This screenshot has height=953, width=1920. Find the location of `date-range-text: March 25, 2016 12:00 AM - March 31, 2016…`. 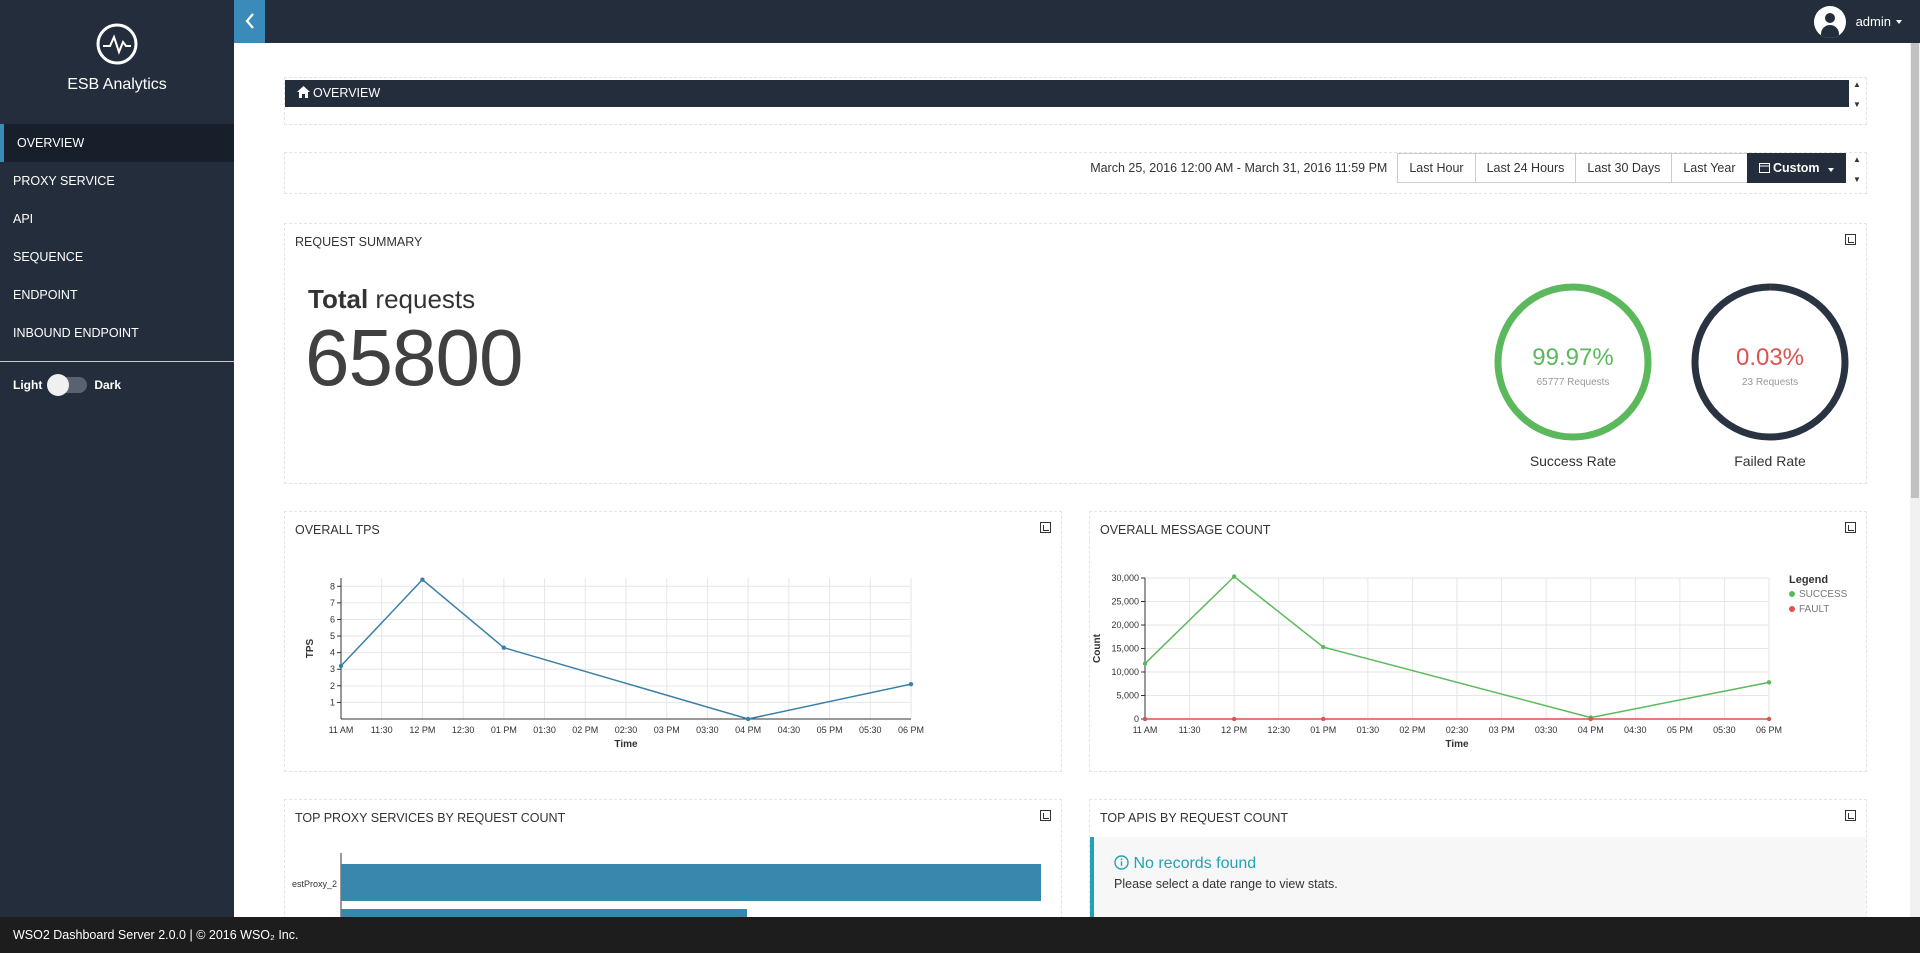

date-range-text: March 25, 2016 12:00 AM - March 31, 2016… is located at coordinates (1239, 168).